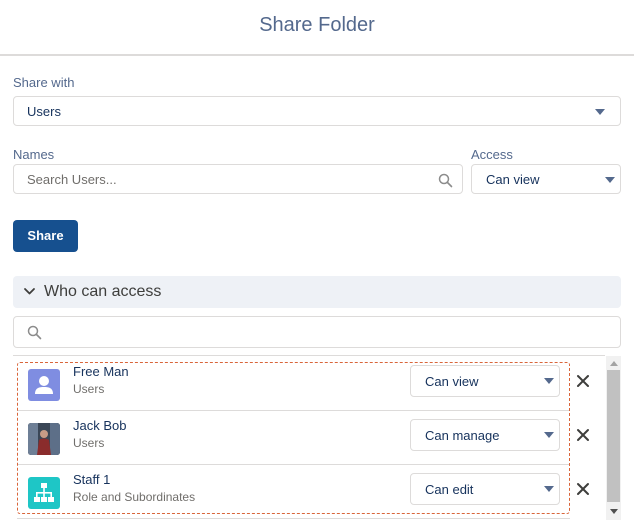 Image resolution: width=634 pixels, height=529 pixels. Describe the element at coordinates (513, 179) in the screenshot. I see `access-value: Can view` at that location.